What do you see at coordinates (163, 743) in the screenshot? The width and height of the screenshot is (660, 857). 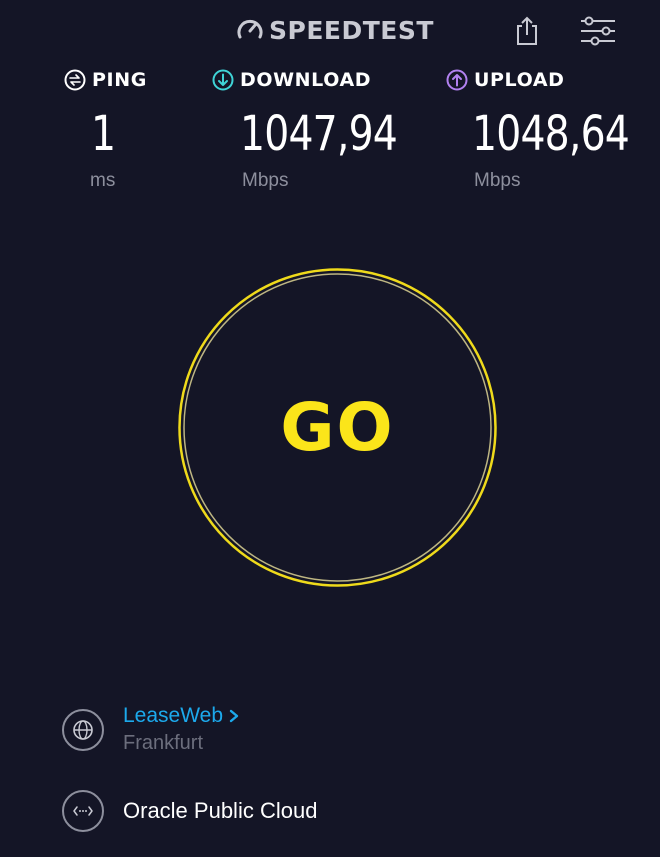 I see `provider-city: Frankfurt` at bounding box center [163, 743].